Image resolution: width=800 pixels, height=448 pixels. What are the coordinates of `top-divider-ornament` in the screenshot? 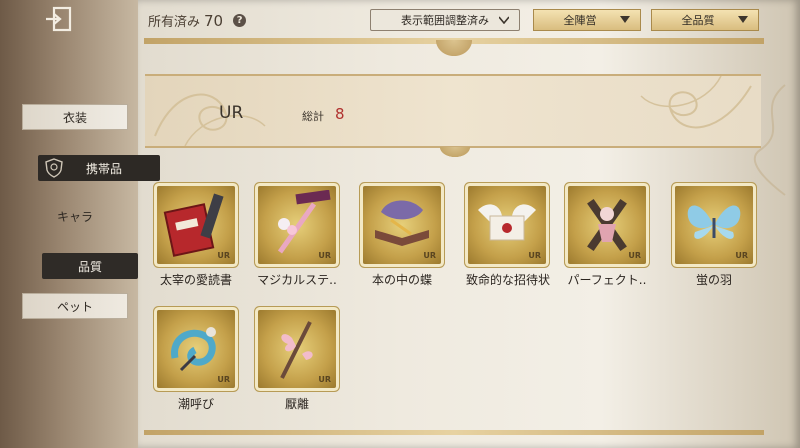 It's located at (454, 48).